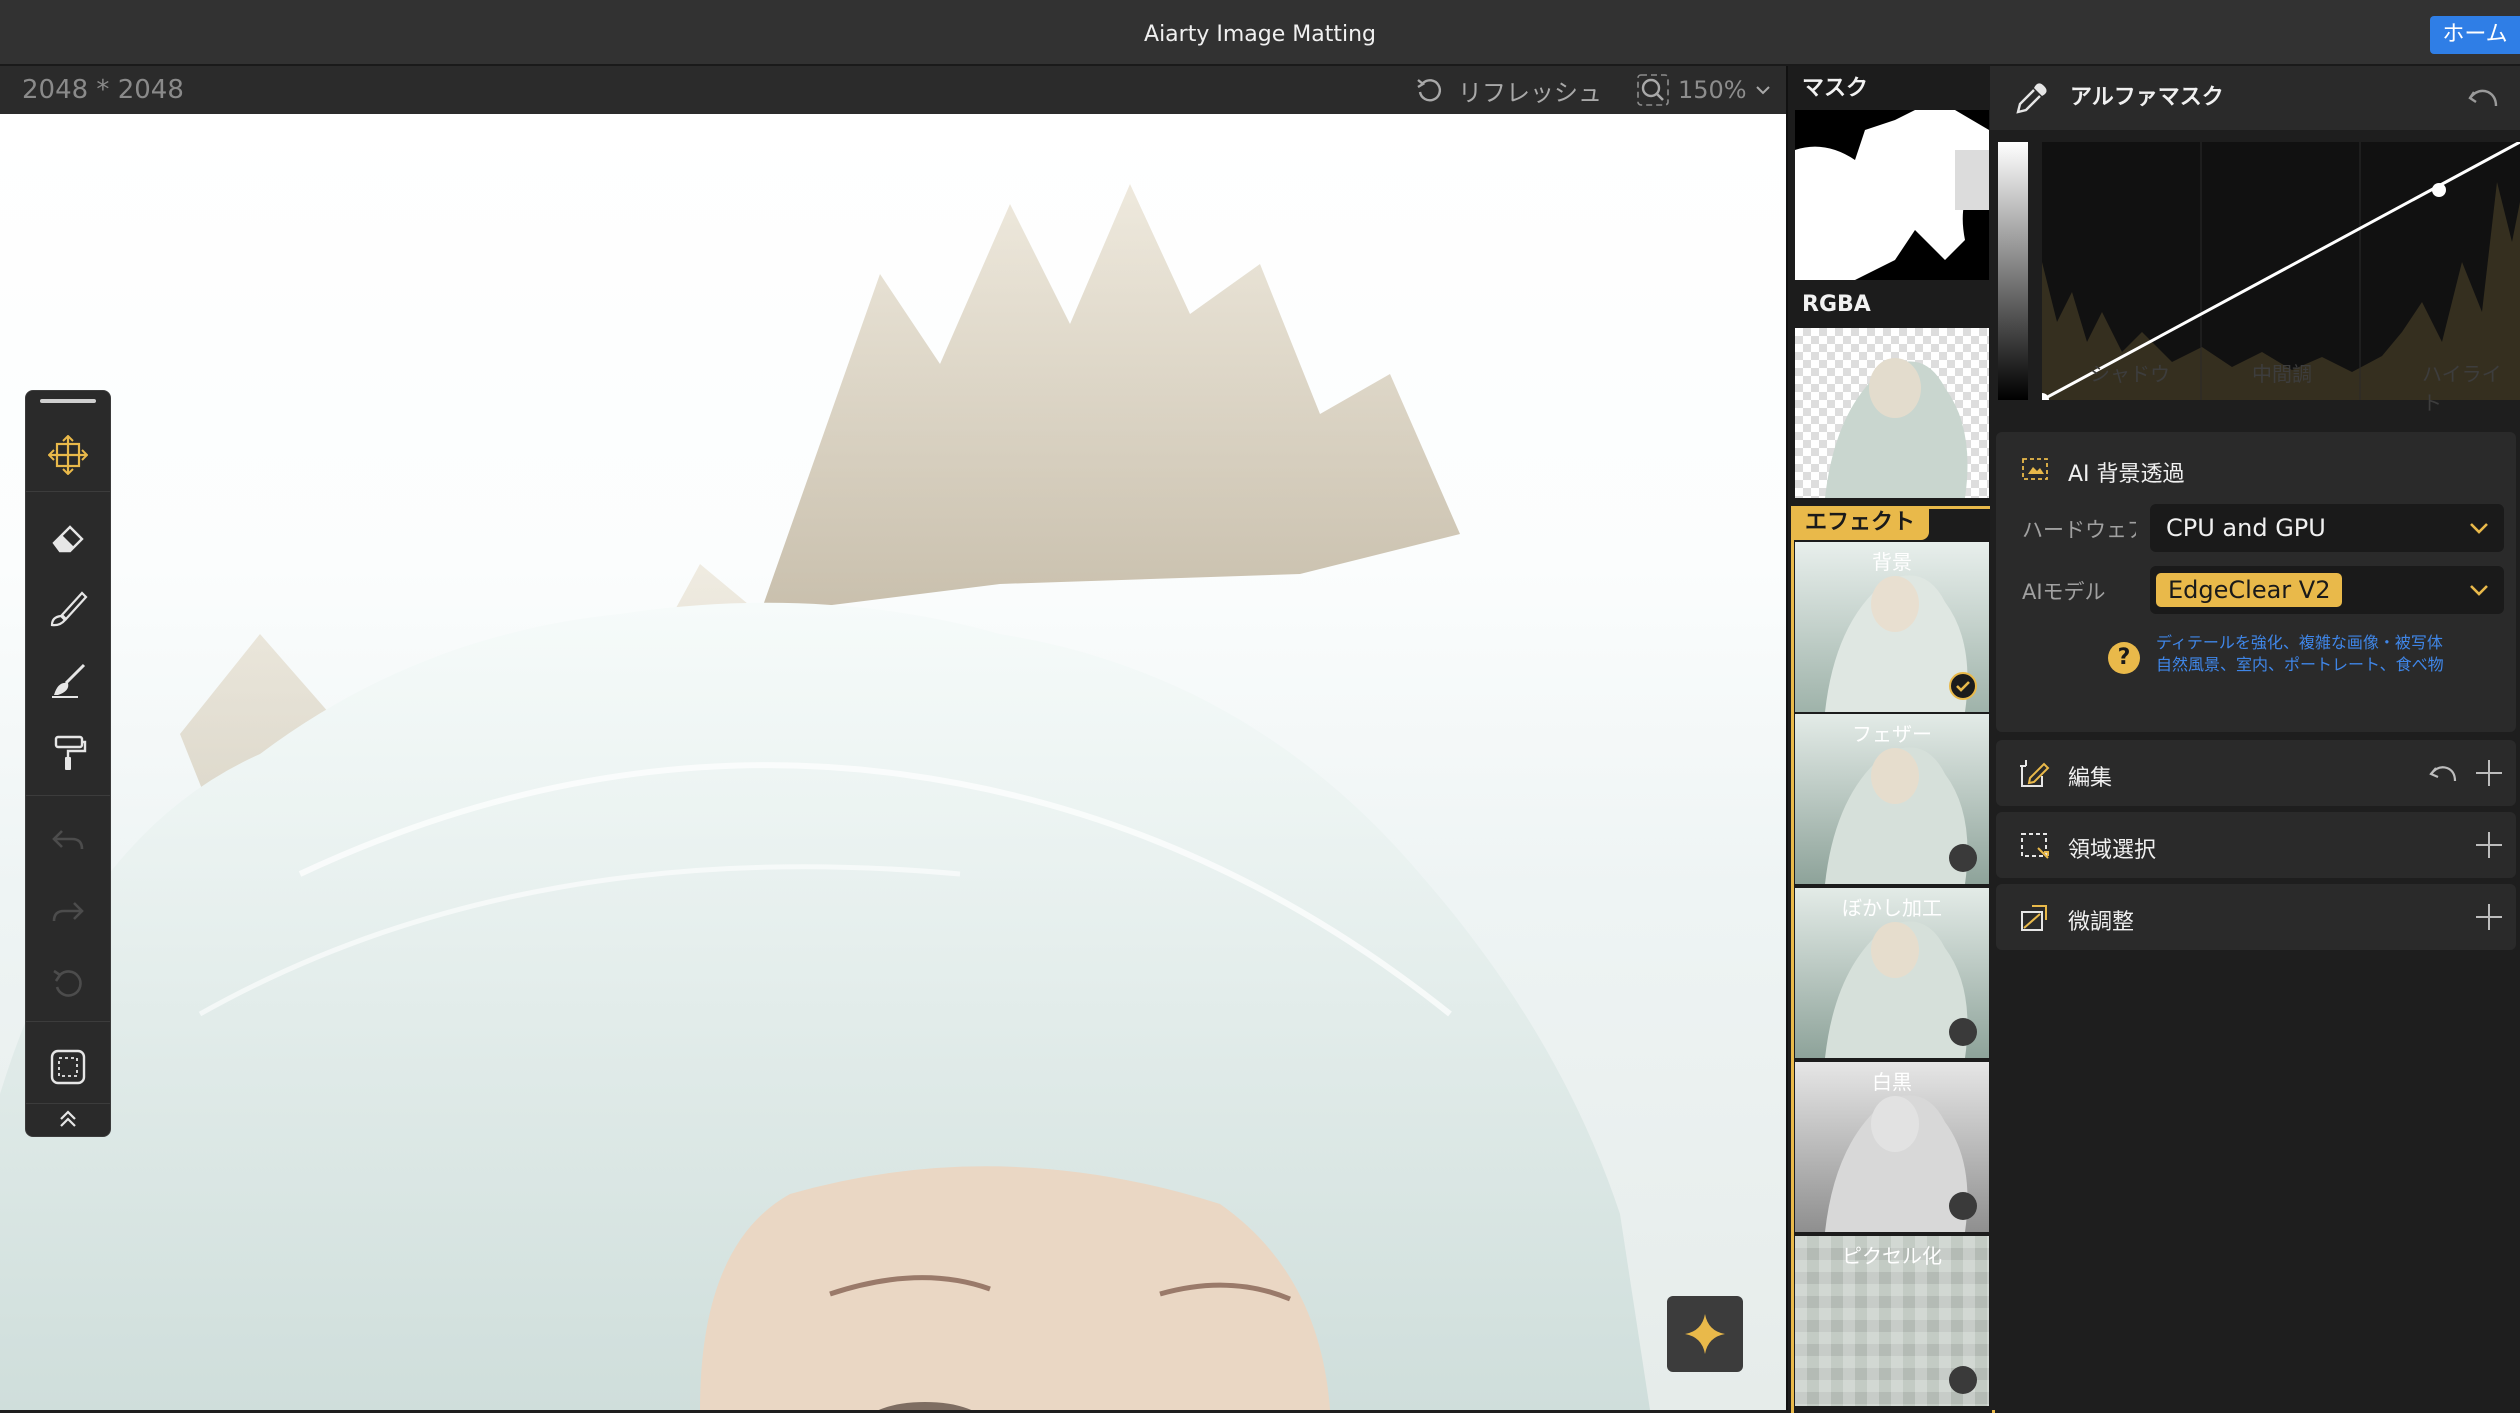  What do you see at coordinates (2255, 98) in the screenshot?
I see `alpha-mask-header: アルファマスク` at bounding box center [2255, 98].